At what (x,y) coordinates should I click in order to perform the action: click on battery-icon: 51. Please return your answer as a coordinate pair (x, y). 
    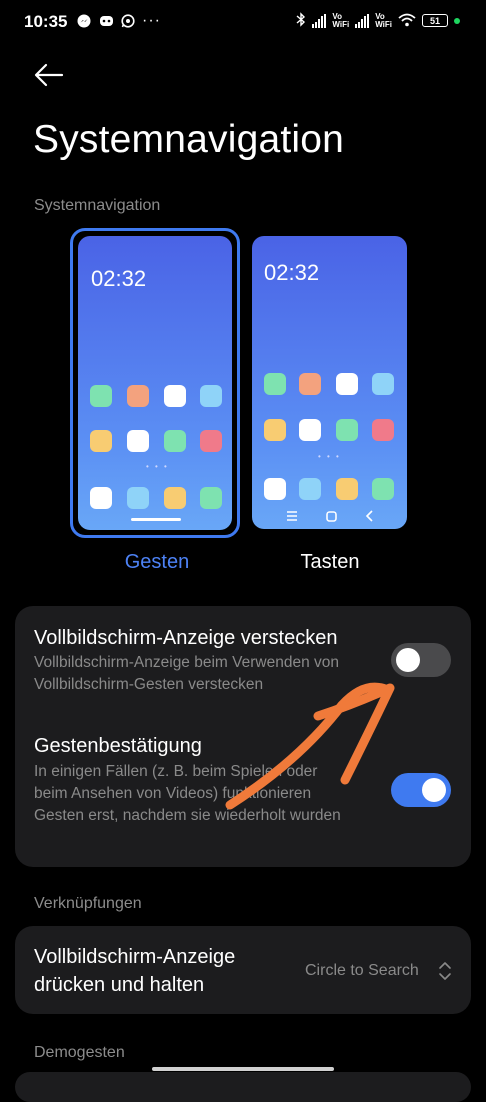
    Looking at the image, I should click on (435, 20).